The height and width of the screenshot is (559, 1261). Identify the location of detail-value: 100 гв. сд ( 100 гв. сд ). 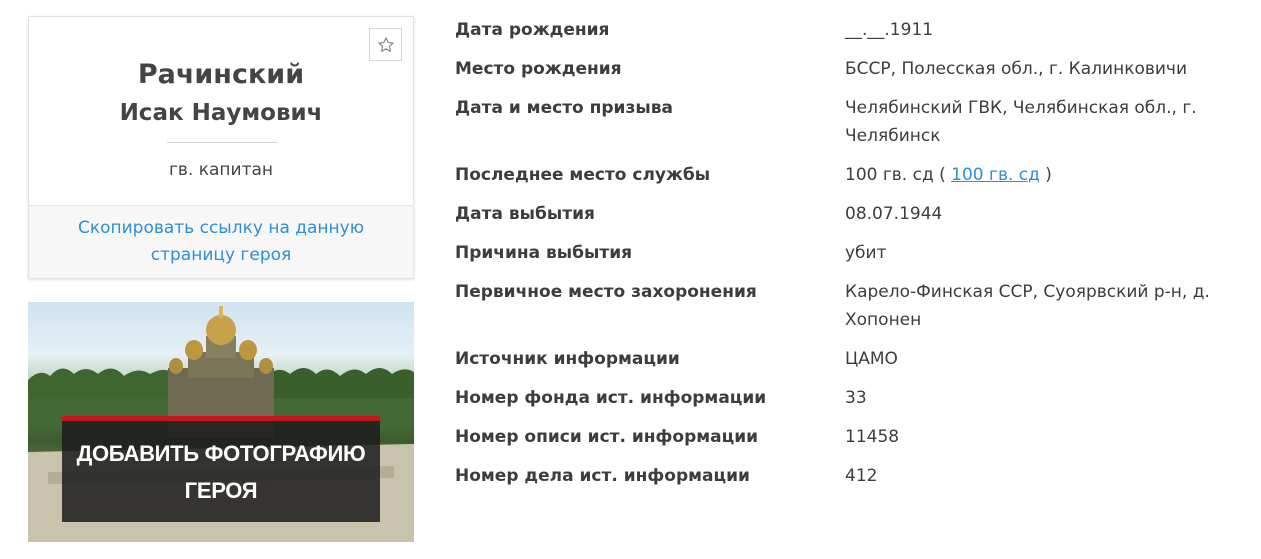
(1045, 175).